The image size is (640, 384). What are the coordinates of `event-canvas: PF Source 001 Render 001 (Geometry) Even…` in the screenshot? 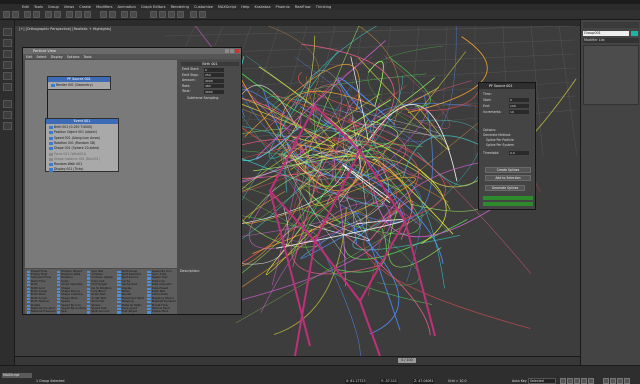 It's located at (101, 164).